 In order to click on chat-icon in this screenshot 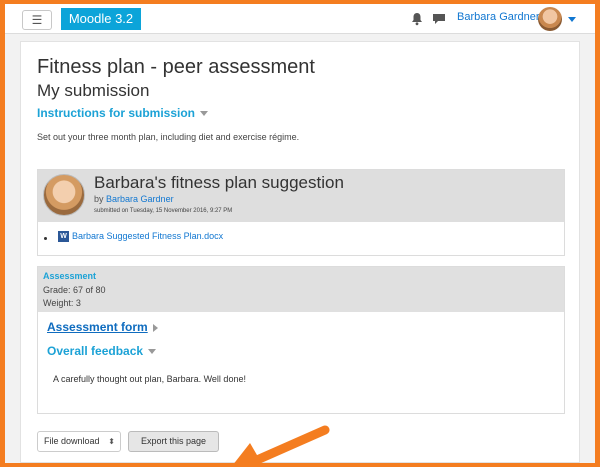, I will do `click(439, 19)`.